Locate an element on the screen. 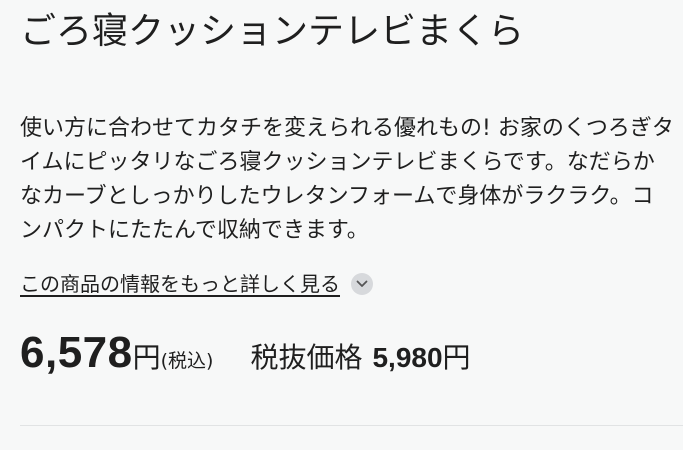 The width and height of the screenshot is (683, 450). price-section: 6,578 円 (税込) 税抜価格 5,980 円 is located at coordinates (245, 353).